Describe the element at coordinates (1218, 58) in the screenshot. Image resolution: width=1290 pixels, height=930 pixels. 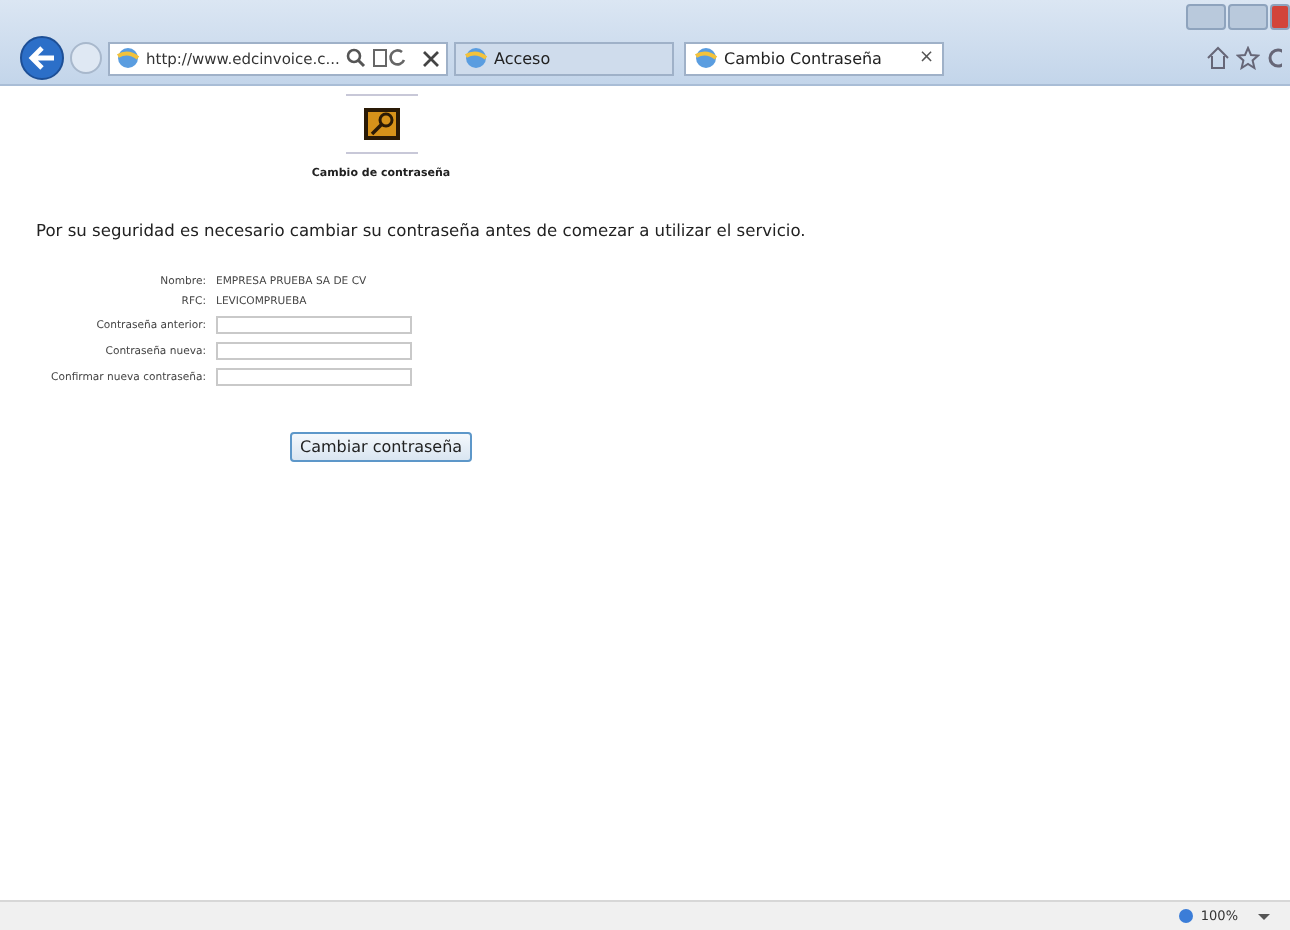
I see `home-icon` at that location.